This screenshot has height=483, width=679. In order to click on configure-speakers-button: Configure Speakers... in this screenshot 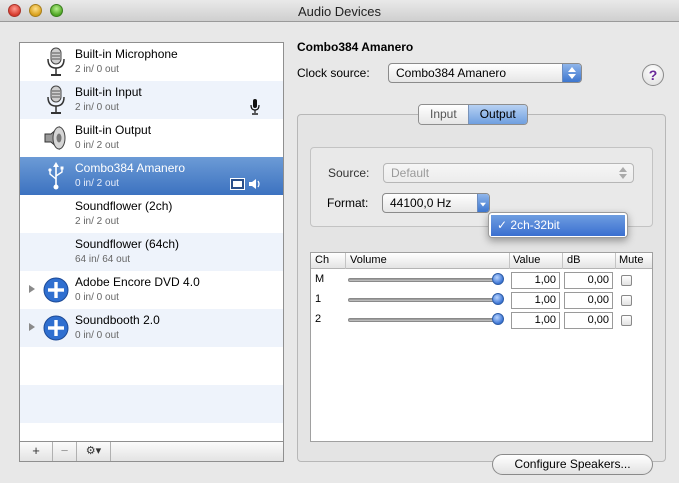, I will do `click(572, 464)`.